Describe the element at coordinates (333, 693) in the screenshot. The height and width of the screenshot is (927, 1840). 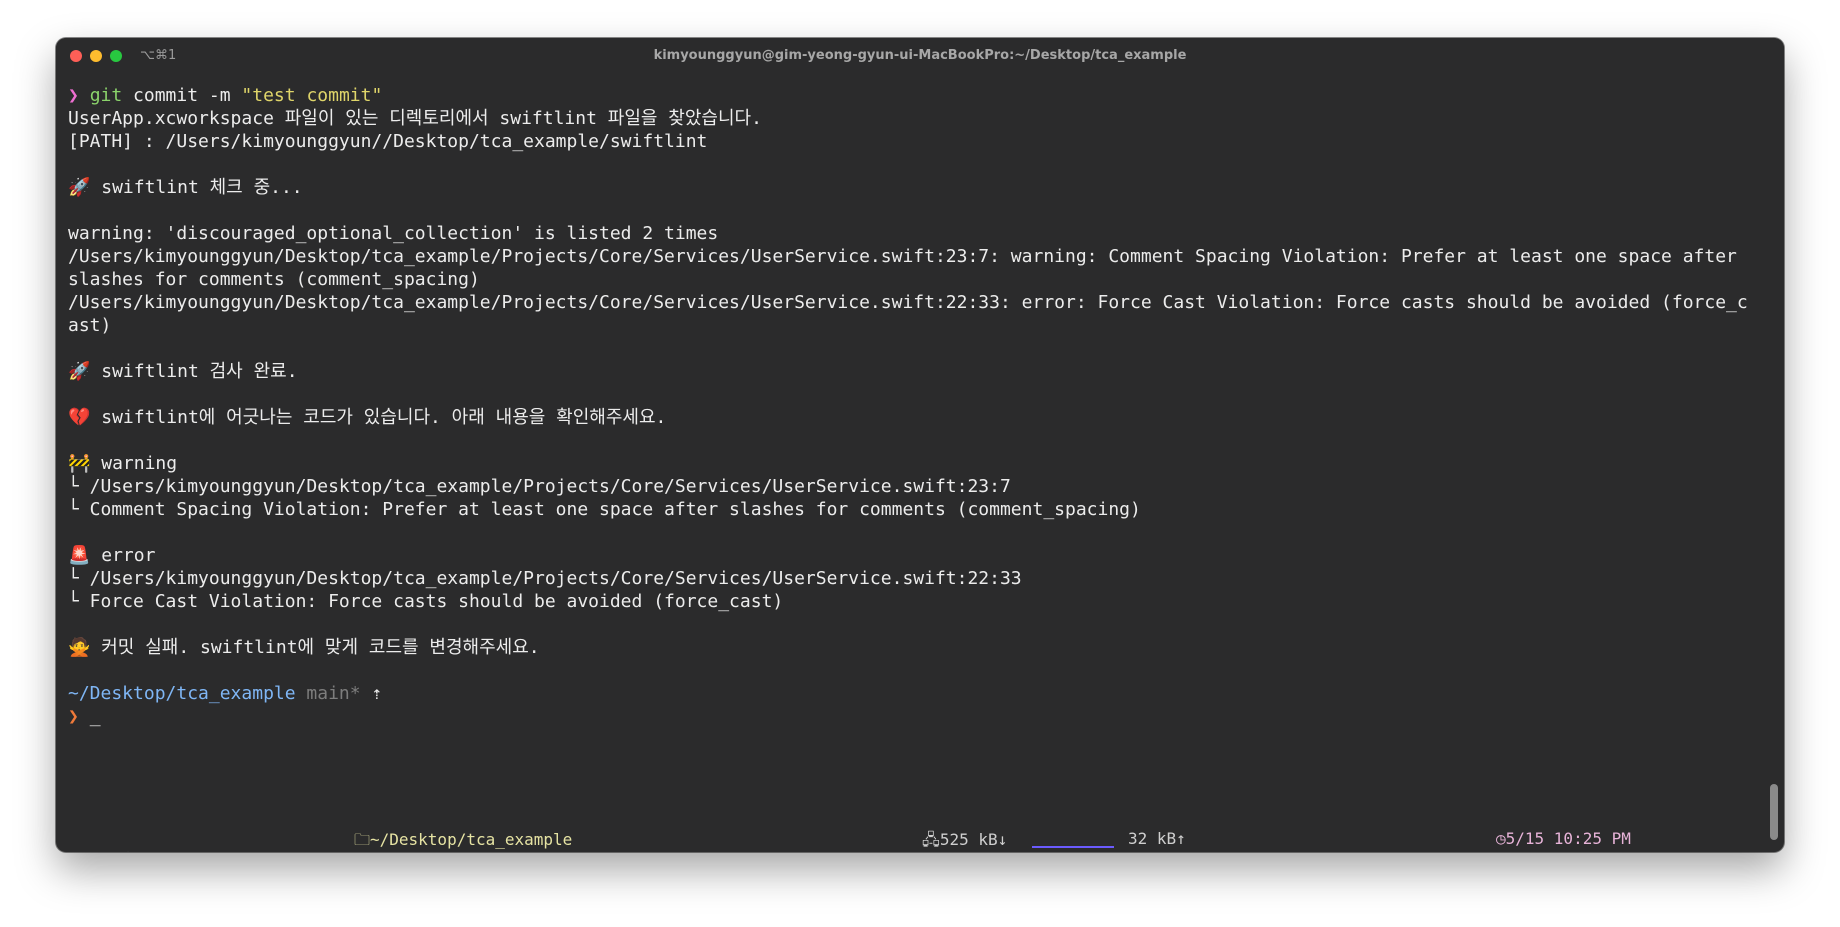
I see `prompt-branch: main*` at that location.